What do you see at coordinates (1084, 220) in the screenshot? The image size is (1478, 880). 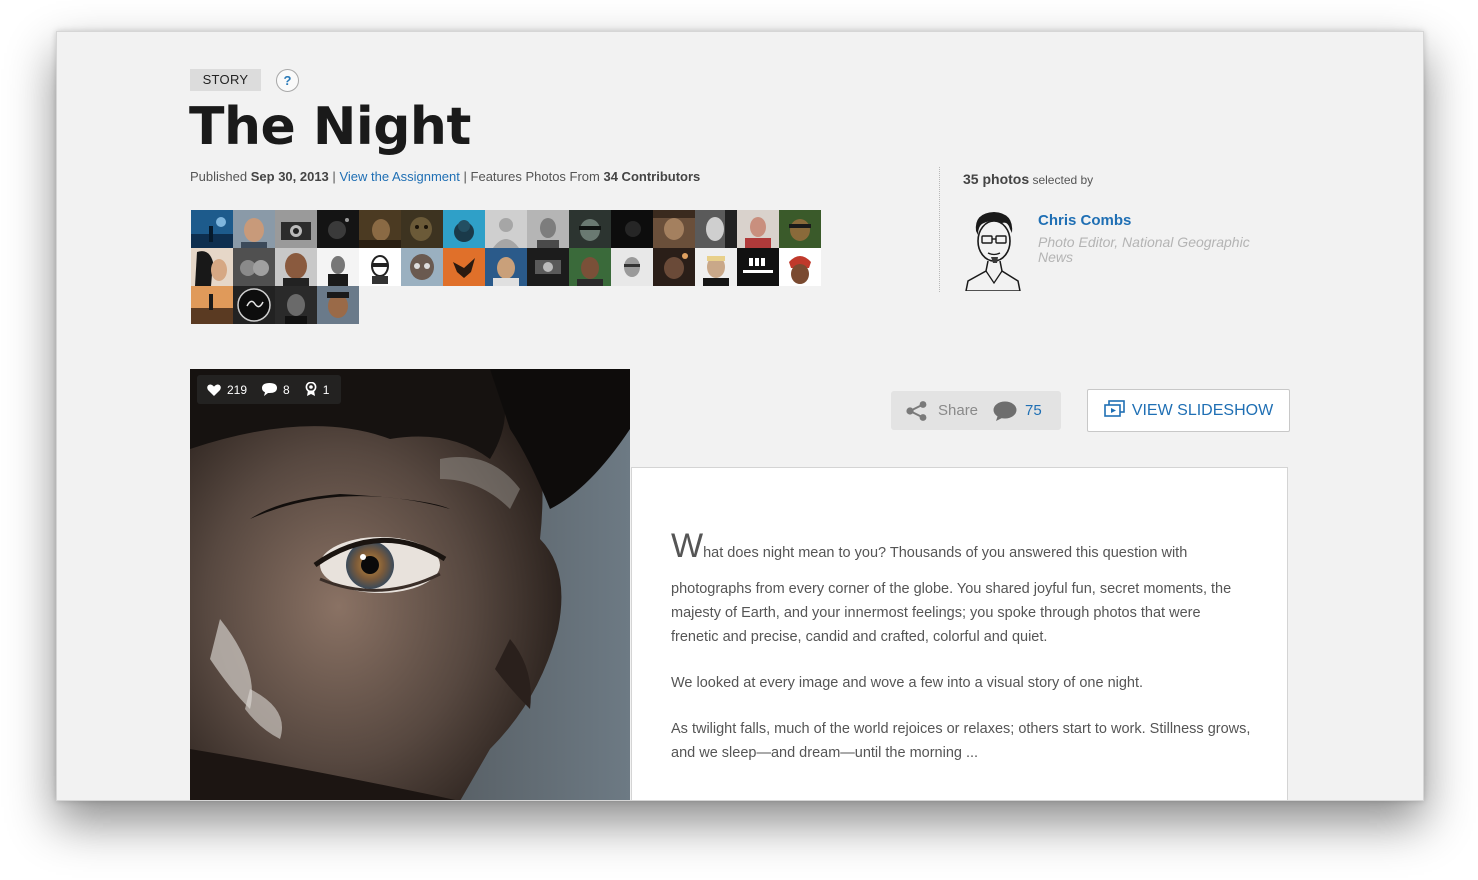 I see `editor-name-link: Chris Combs` at bounding box center [1084, 220].